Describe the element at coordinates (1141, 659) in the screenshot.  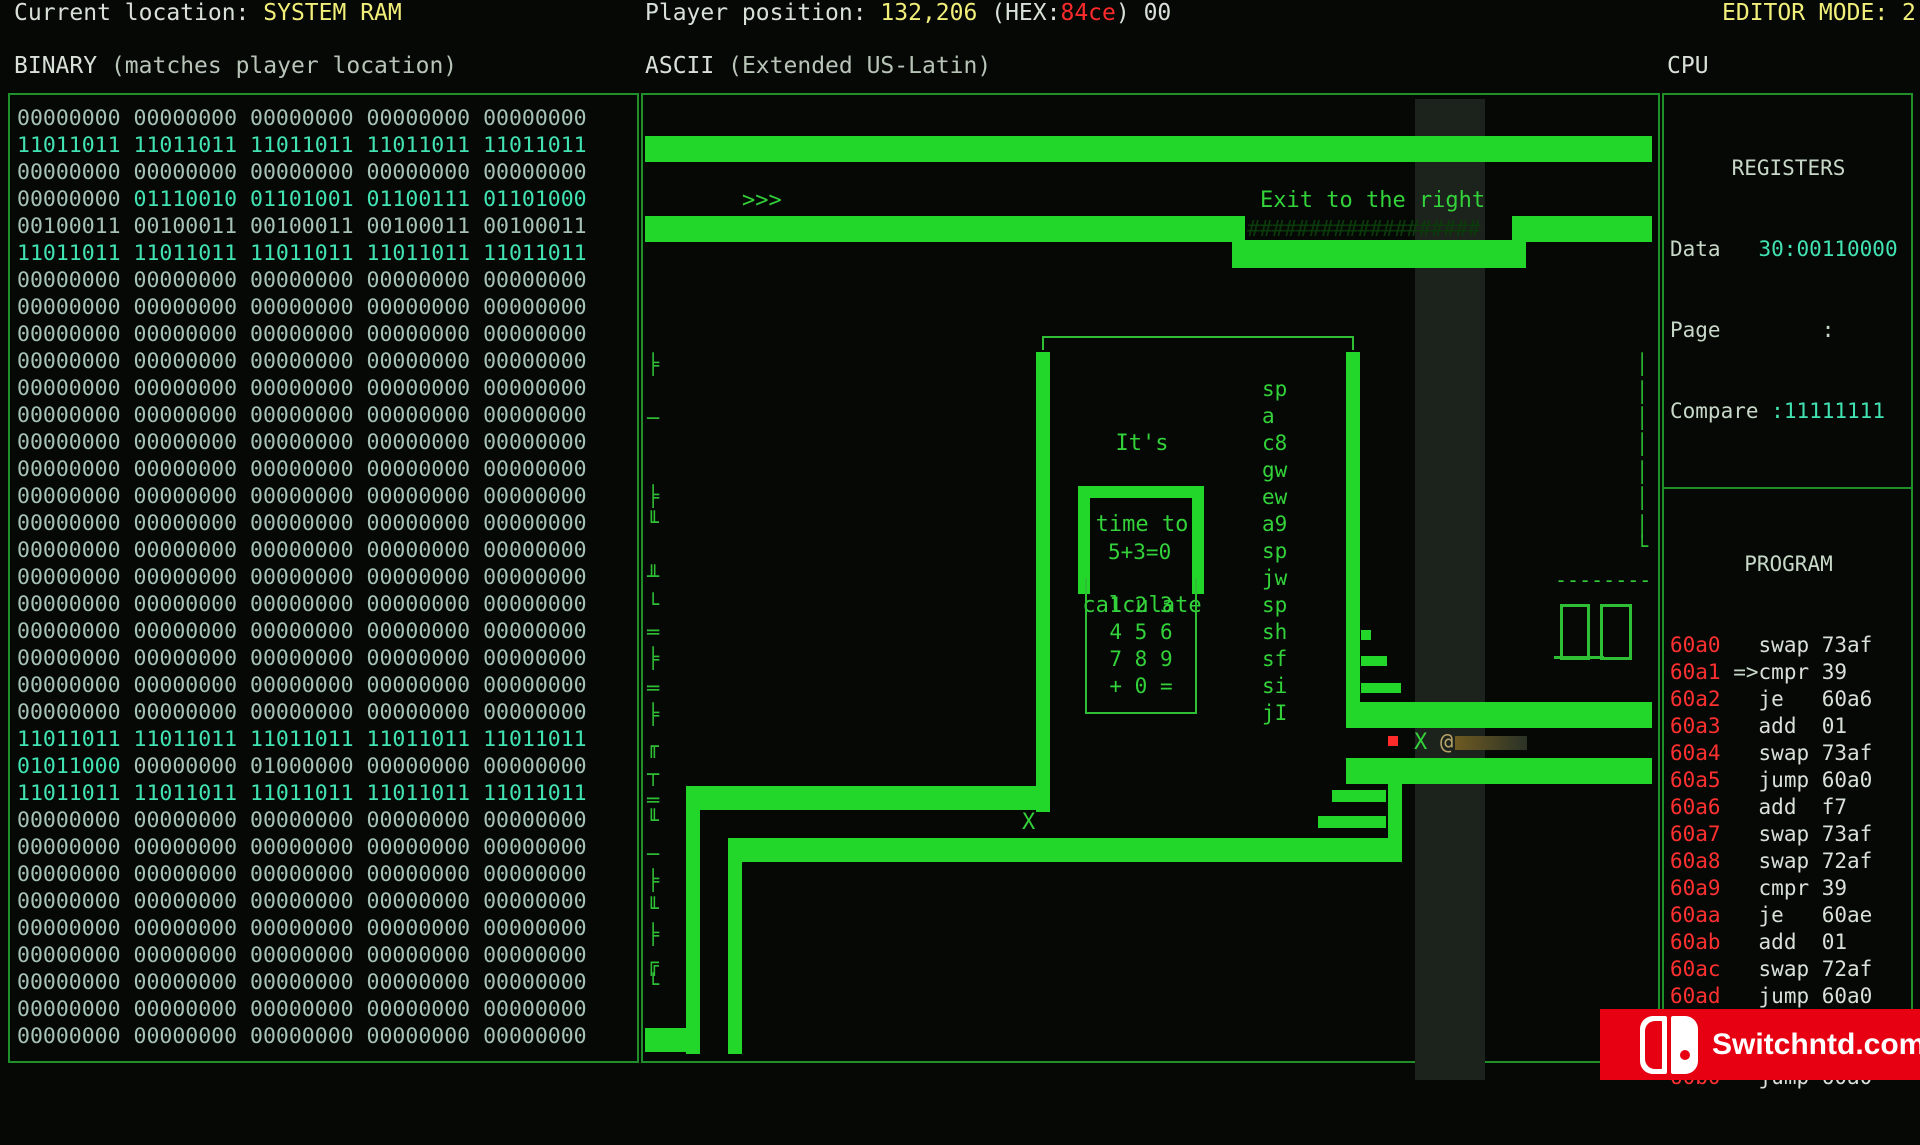
I see `keypad-row: 7 8 9` at that location.